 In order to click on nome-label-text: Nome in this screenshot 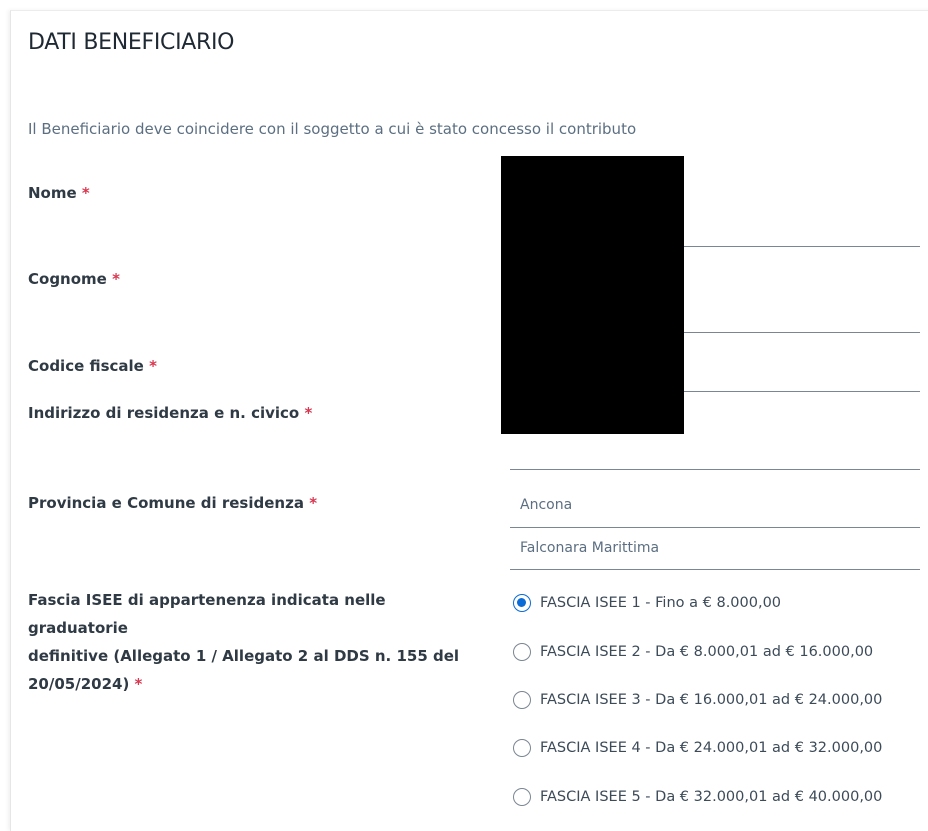, I will do `click(52, 193)`.